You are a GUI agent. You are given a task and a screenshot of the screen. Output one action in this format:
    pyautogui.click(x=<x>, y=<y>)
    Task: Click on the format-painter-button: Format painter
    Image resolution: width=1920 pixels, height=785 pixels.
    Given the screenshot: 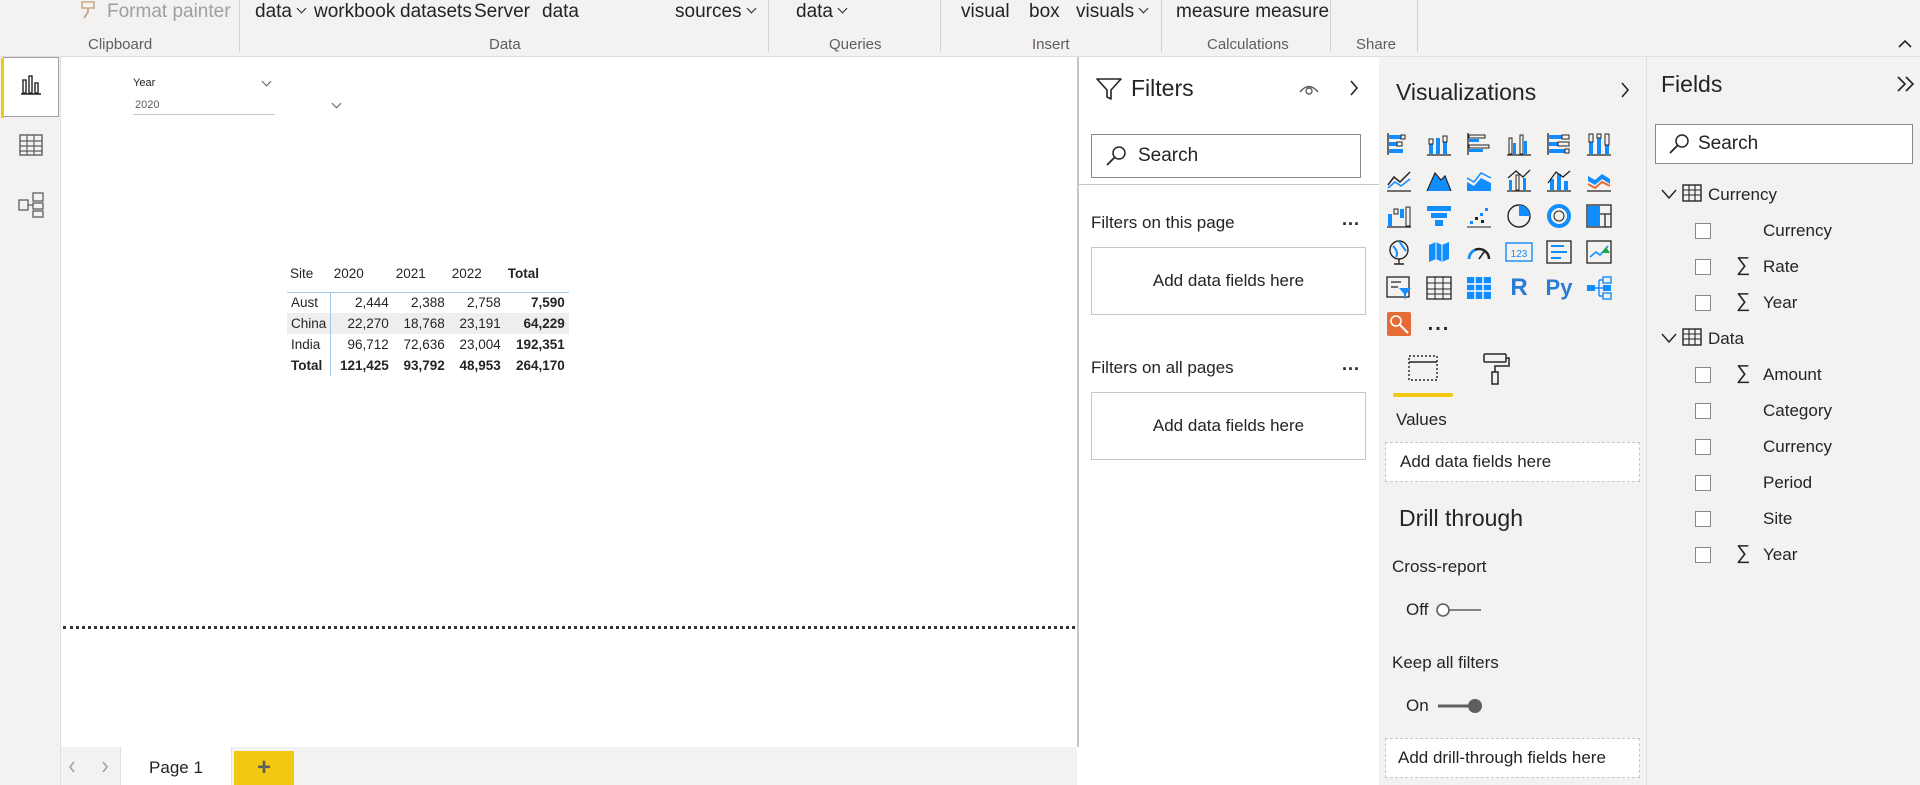 What is the action you would take?
    pyautogui.click(x=169, y=12)
    